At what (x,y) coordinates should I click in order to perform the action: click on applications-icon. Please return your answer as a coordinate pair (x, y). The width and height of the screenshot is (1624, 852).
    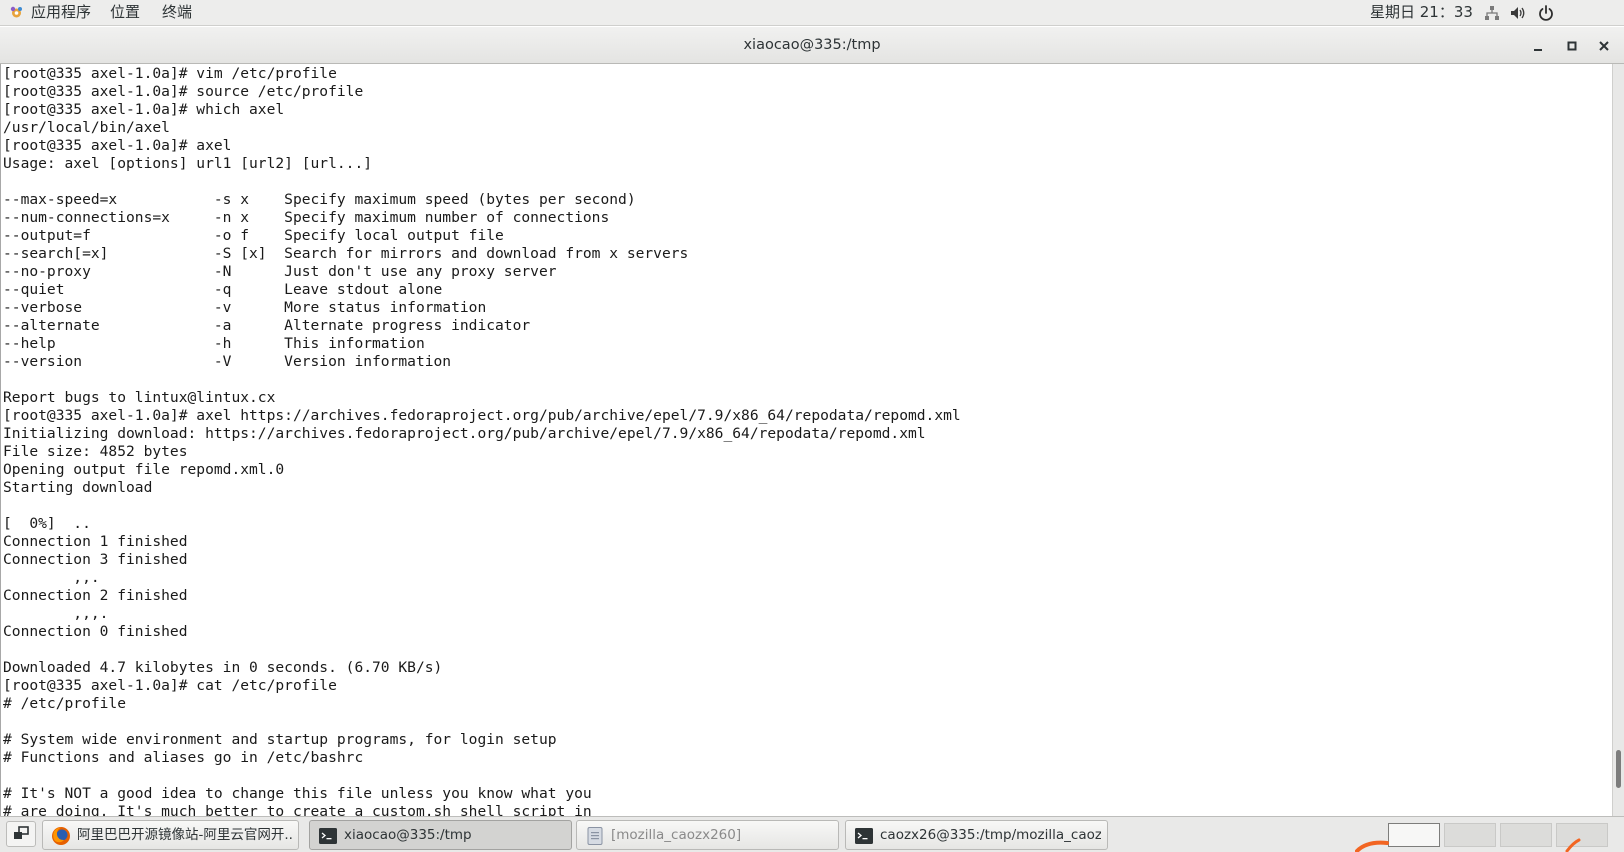
    Looking at the image, I should click on (16, 12).